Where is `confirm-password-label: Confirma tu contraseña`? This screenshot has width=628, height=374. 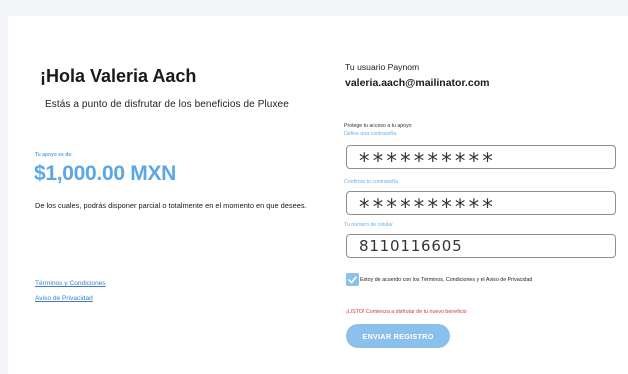 confirm-password-label: Confirma tu contraseña is located at coordinates (371, 182).